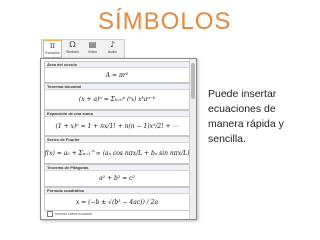 The width and height of the screenshot is (320, 240). What do you see at coordinates (117, 99) in the screenshot?
I see `equation-formula: (x + a)ⁿ = Σₖ₌₀ⁿ (ⁿₖ) xᵏaⁿ⁻ᵏ` at bounding box center [117, 99].